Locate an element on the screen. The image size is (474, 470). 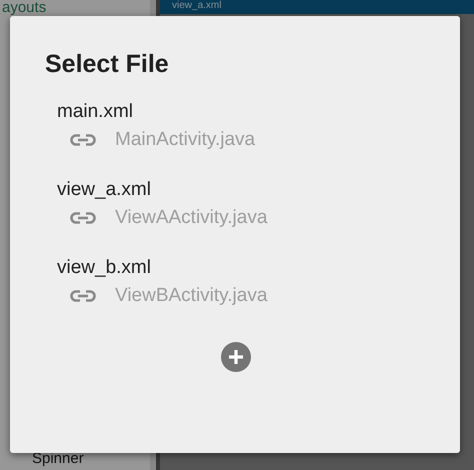
file-name: view_b.xml is located at coordinates (104, 268).